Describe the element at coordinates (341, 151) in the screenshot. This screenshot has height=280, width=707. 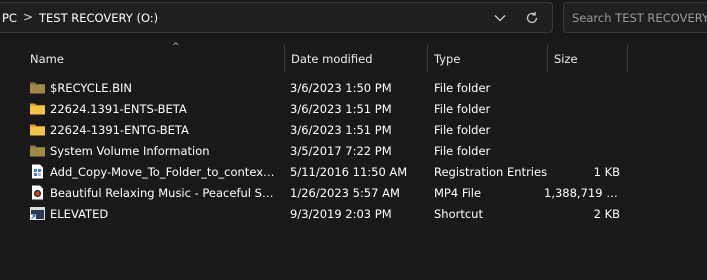
I see `file-date: 3/5/2017 7:22 PM` at that location.